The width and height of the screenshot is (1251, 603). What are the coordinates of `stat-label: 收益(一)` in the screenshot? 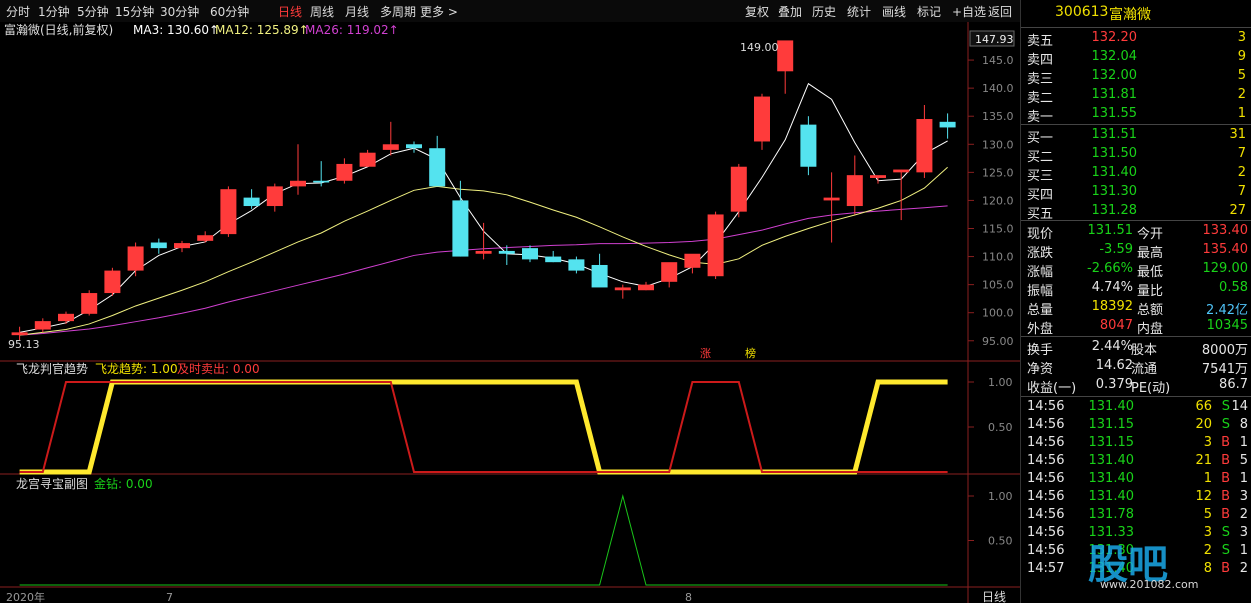 It's located at (1052, 388).